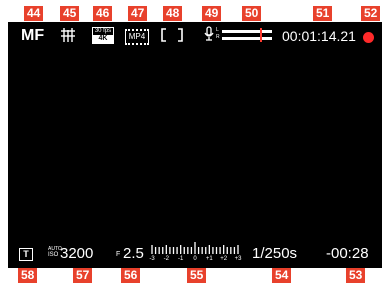  What do you see at coordinates (166, 259) in the screenshot?
I see `exposure-scale-label: -2` at bounding box center [166, 259].